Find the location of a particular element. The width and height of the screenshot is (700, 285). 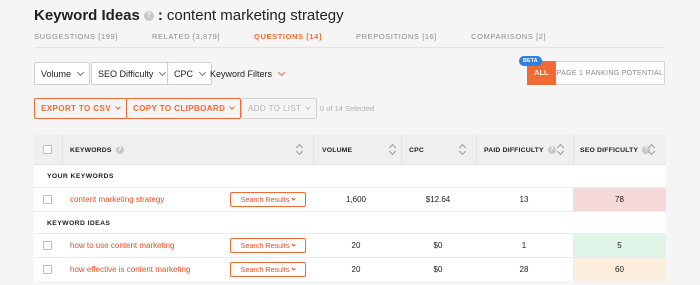

beta-badge: BETA is located at coordinates (530, 61).